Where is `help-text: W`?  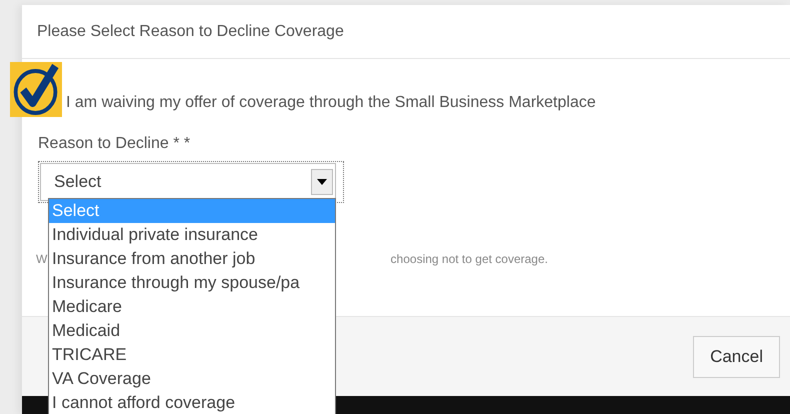 help-text: W is located at coordinates (42, 259).